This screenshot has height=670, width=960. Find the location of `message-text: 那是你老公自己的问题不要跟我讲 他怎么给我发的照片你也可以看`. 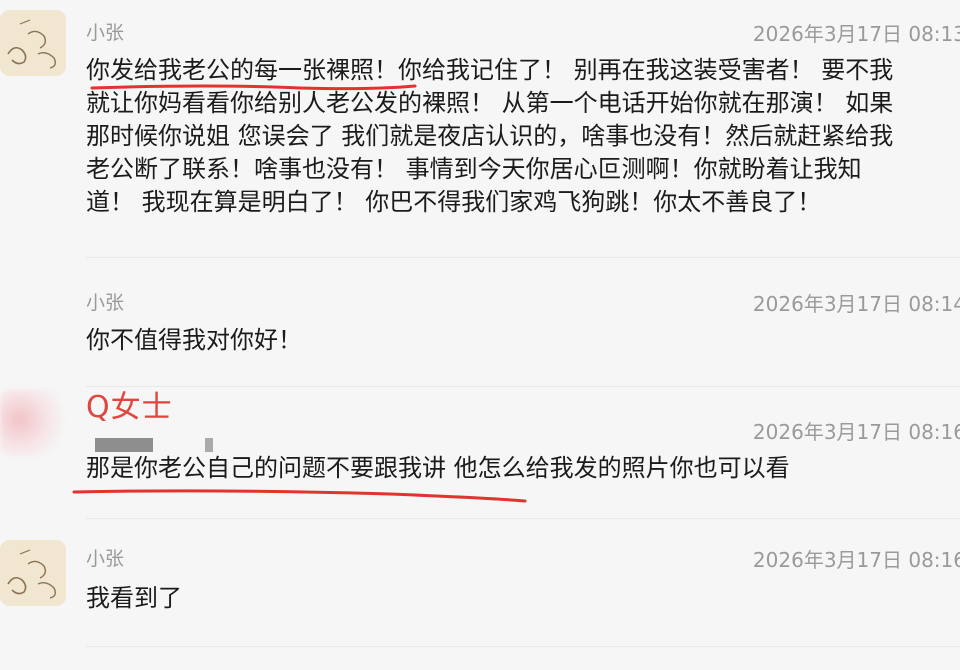

message-text: 那是你老公自己的问题不要跟我讲 他怎么给我发的照片你也可以看 is located at coordinates (522, 468).